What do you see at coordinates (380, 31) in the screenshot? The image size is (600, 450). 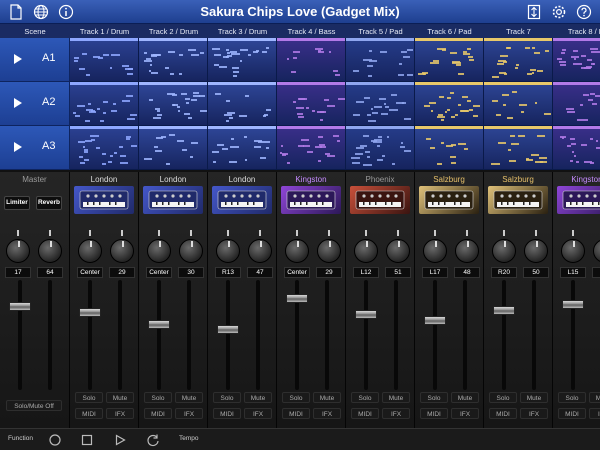 I see `track-header: Track 5 / Pad` at bounding box center [380, 31].